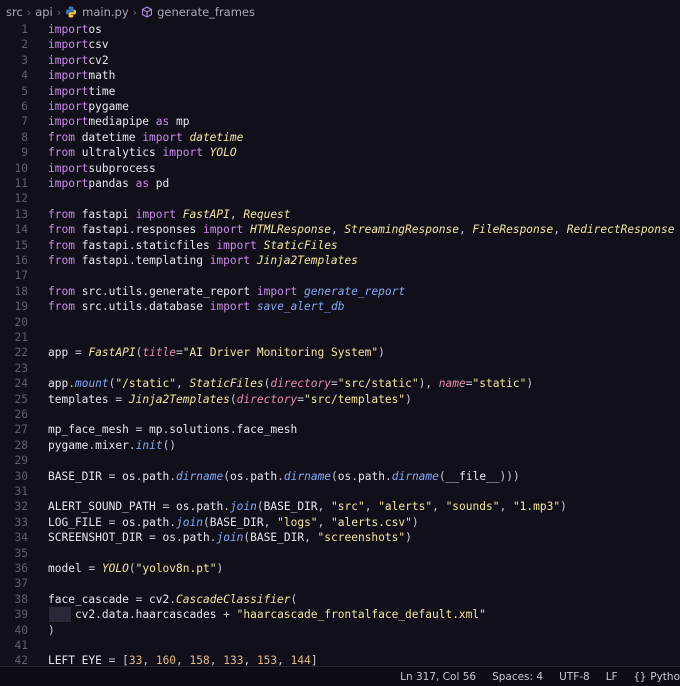 Image resolution: width=680 pixels, height=686 pixels. Describe the element at coordinates (665, 676) in the screenshot. I see `language-label: Pytho` at that location.